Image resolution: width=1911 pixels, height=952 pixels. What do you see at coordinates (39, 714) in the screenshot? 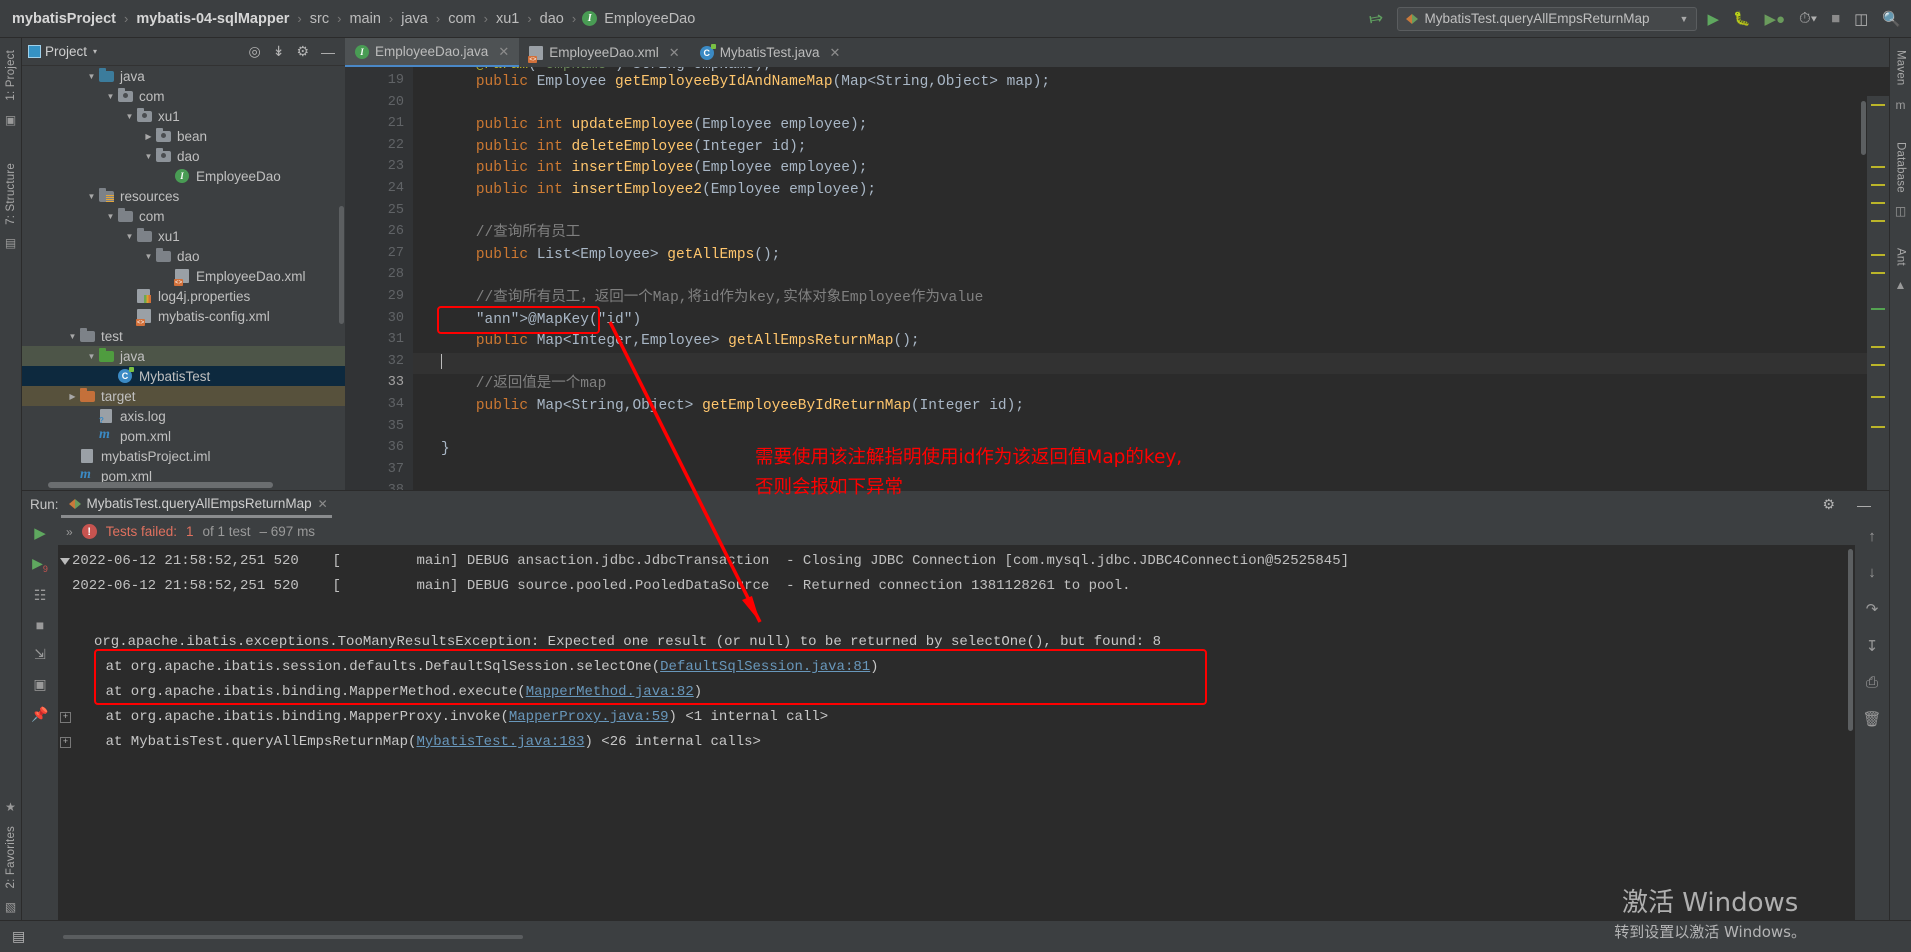
I see `pin-icon: 📌` at bounding box center [39, 714].